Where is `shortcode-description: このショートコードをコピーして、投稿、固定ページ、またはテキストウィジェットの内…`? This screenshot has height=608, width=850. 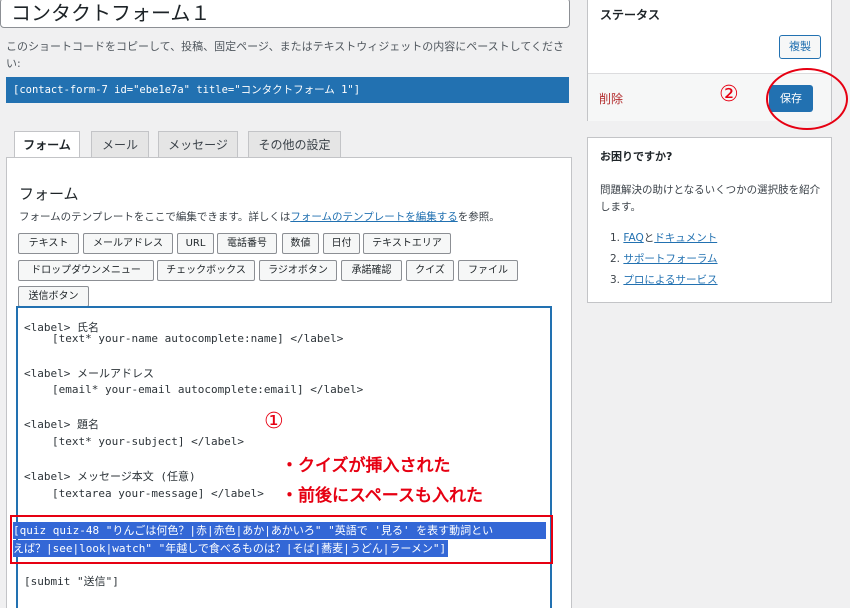
shortcode-description: このショートコードをコピーして、投稿、固定ページ、またはテキストウィジェットの内… is located at coordinates (285, 55).